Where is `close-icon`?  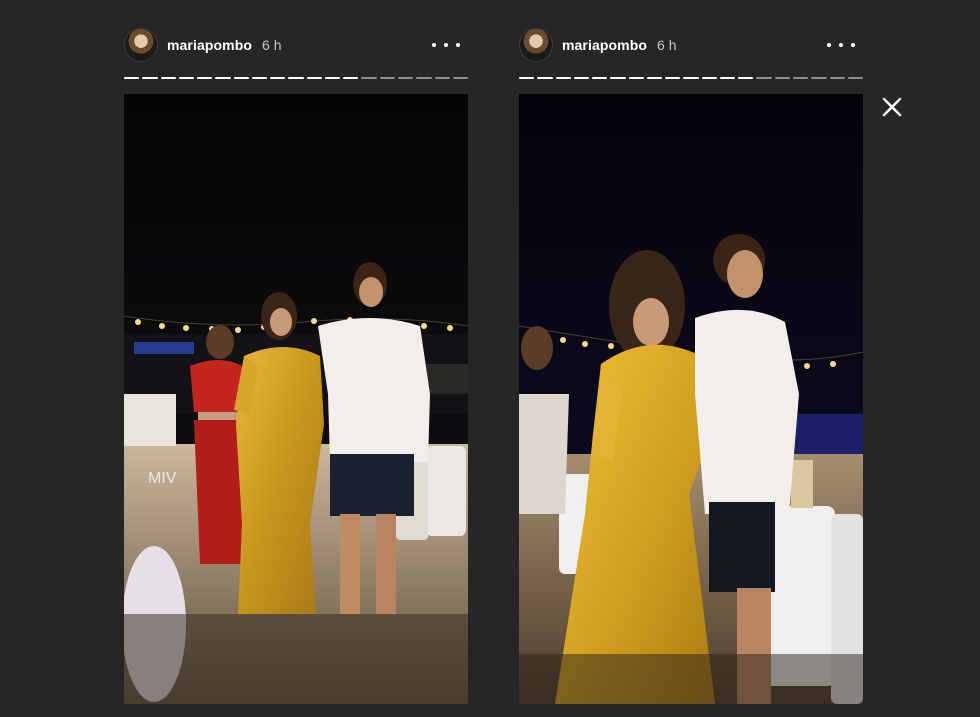
close-icon is located at coordinates (892, 107).